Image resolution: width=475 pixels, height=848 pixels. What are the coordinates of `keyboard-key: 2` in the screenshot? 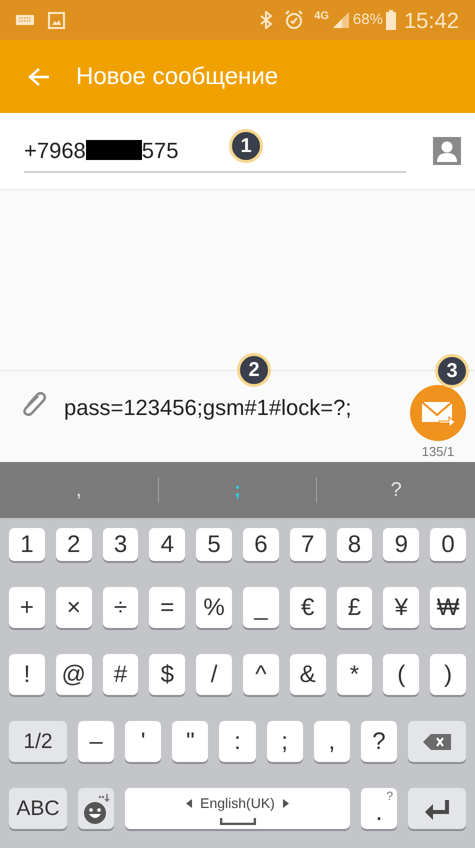 It's located at (74, 544).